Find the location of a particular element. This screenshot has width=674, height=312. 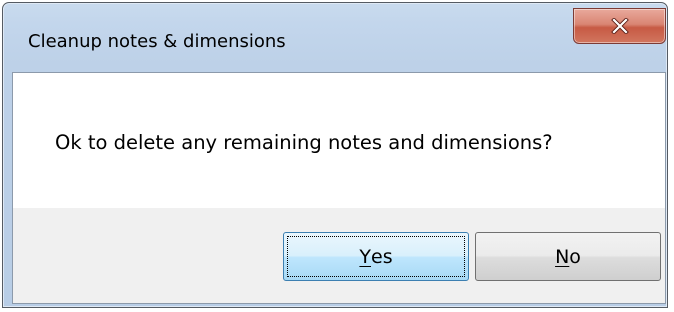

no-button: No is located at coordinates (568, 256).